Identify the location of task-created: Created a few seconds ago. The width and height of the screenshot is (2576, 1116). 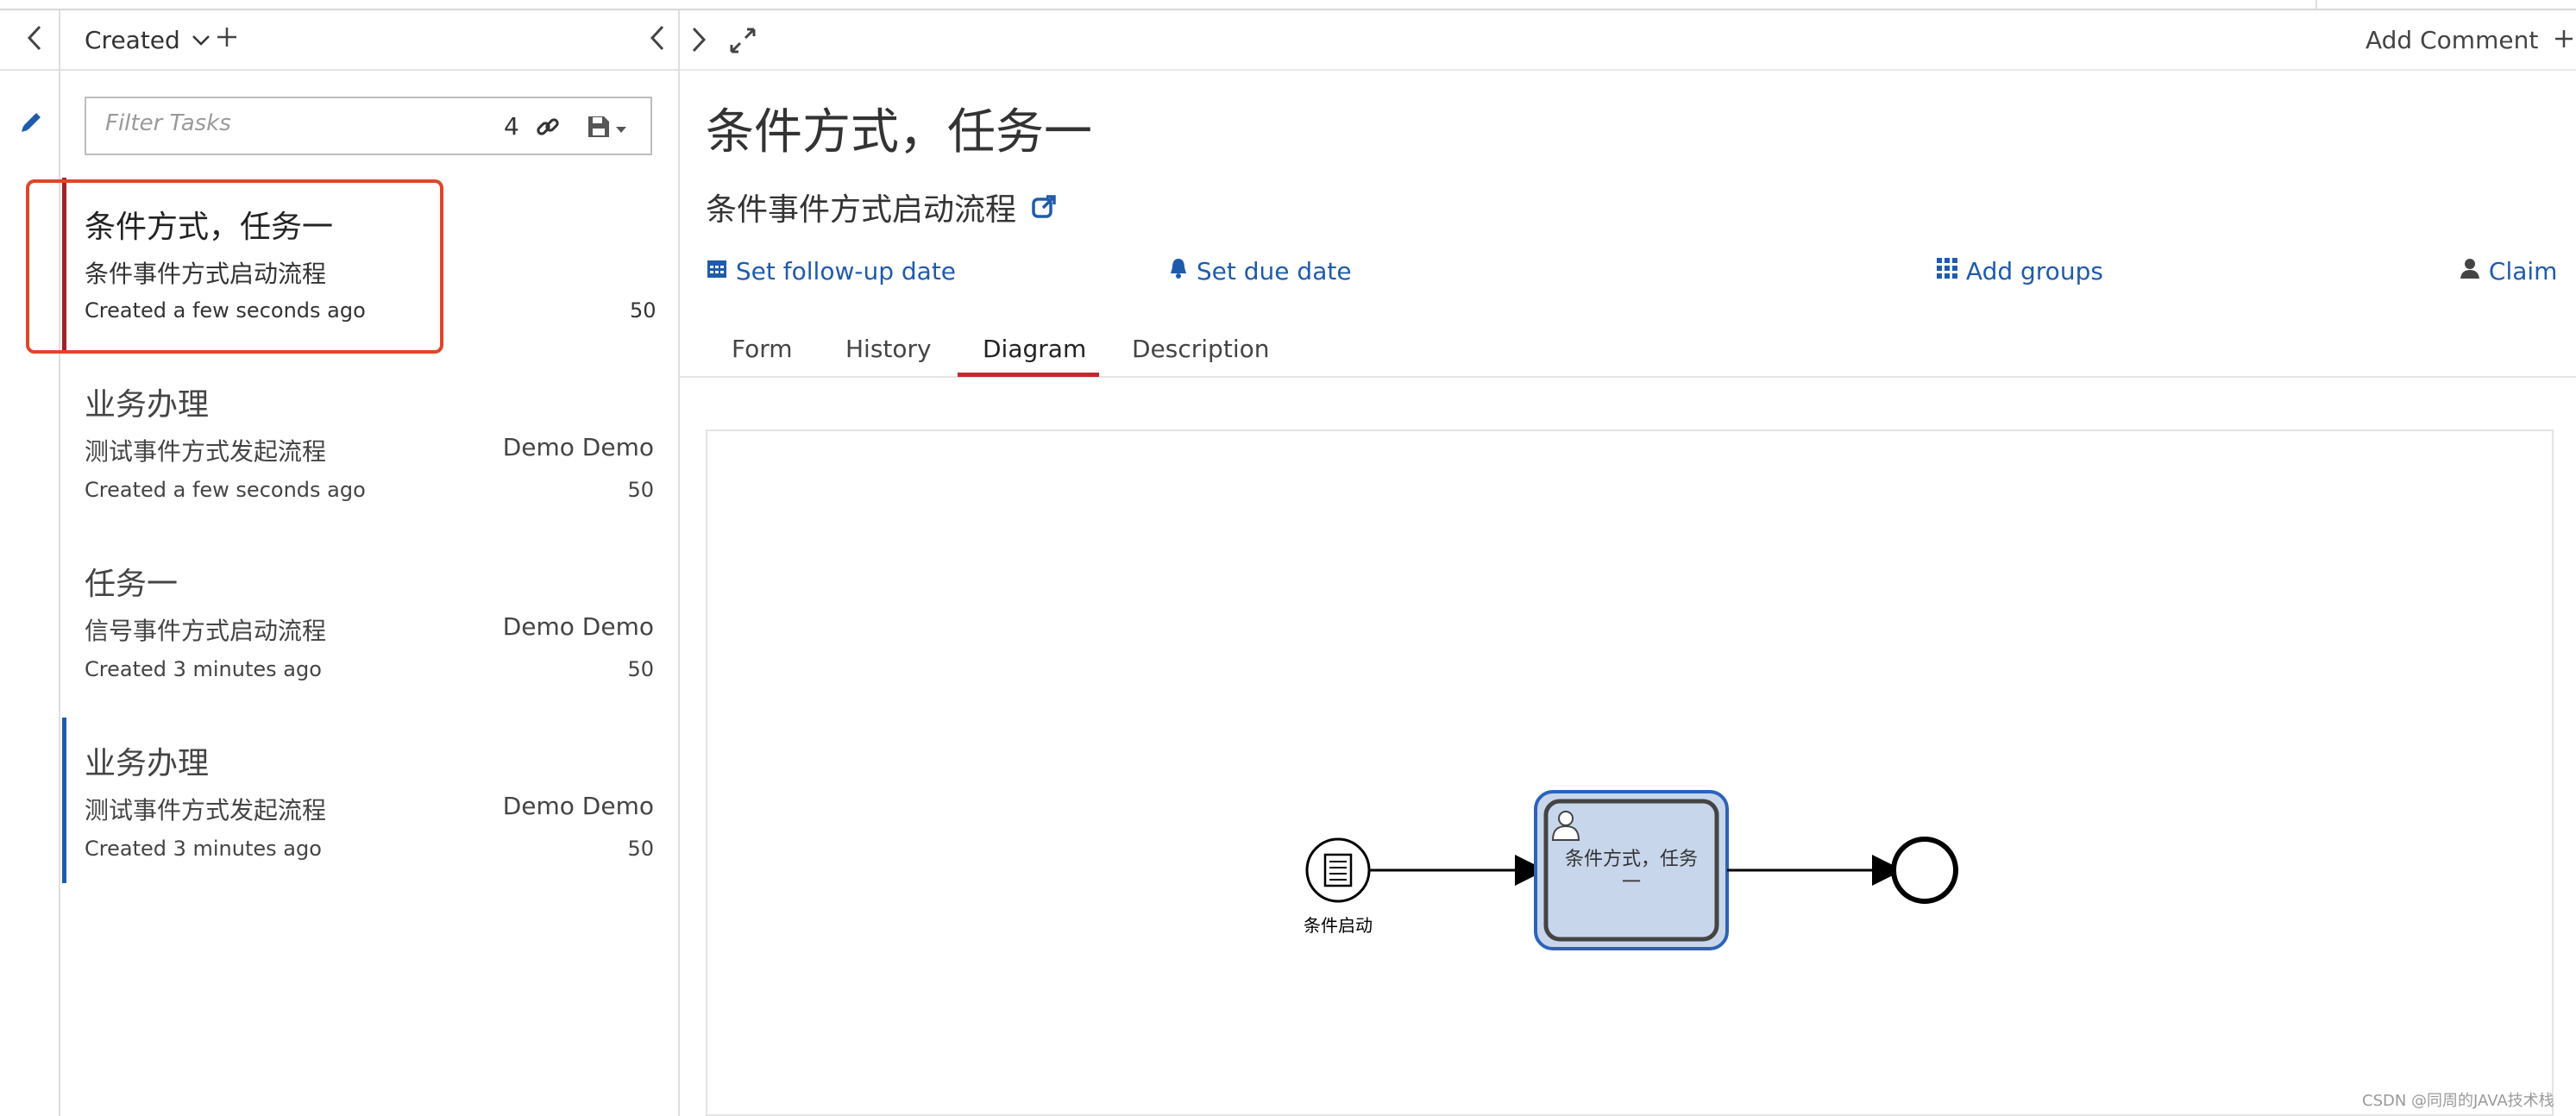
(225, 490).